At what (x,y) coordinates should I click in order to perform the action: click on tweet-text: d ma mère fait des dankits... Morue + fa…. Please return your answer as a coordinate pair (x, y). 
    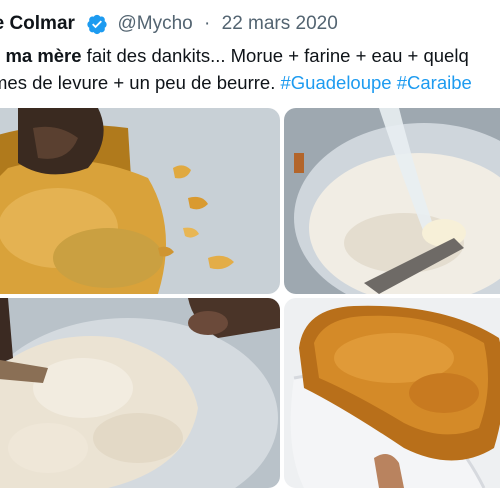
    Looking at the image, I should click on (250, 69).